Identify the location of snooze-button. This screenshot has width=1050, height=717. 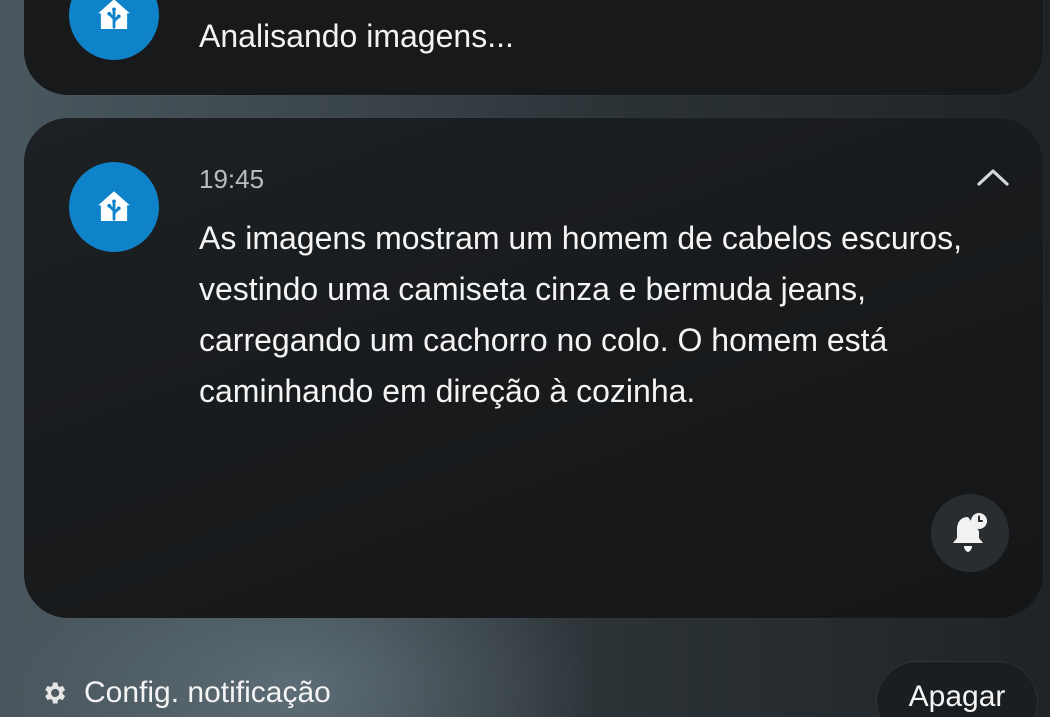
(970, 533).